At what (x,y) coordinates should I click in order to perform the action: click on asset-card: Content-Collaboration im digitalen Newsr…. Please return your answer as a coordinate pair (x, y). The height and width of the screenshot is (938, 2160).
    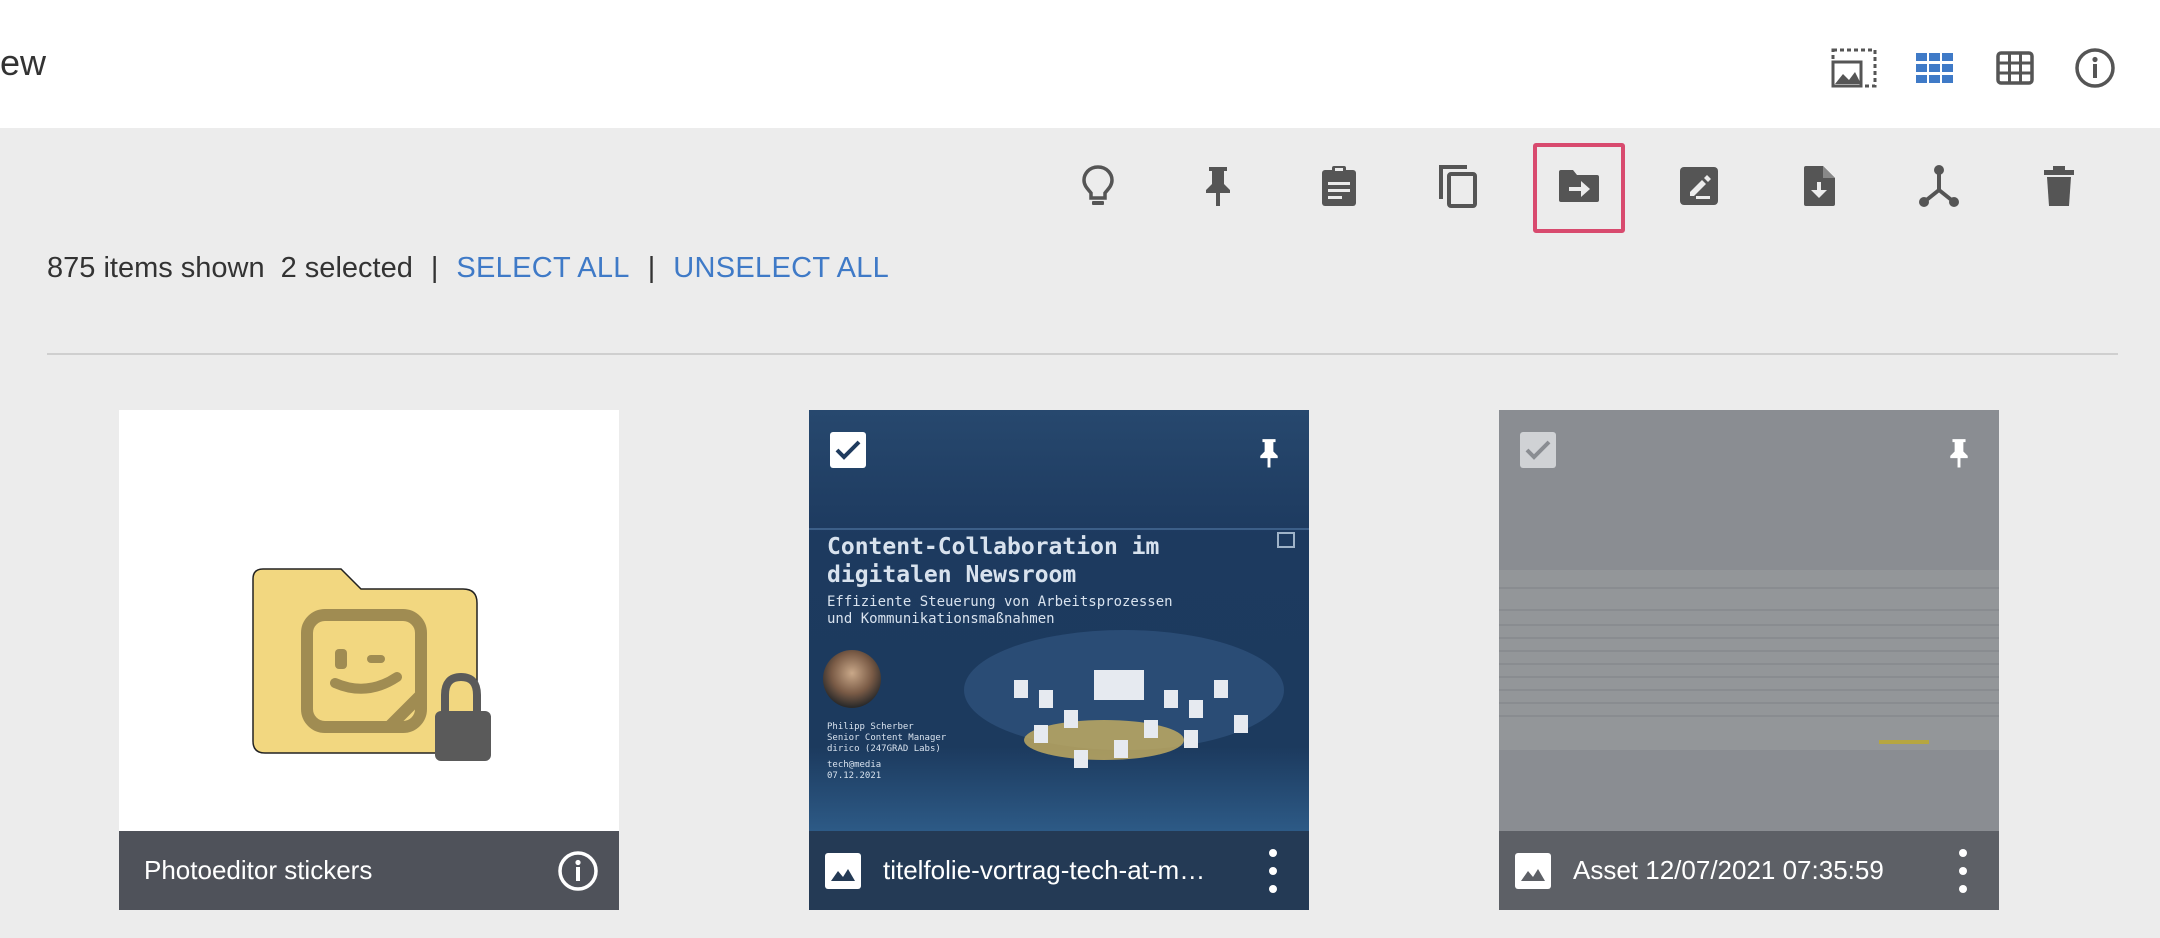
    Looking at the image, I should click on (1059, 660).